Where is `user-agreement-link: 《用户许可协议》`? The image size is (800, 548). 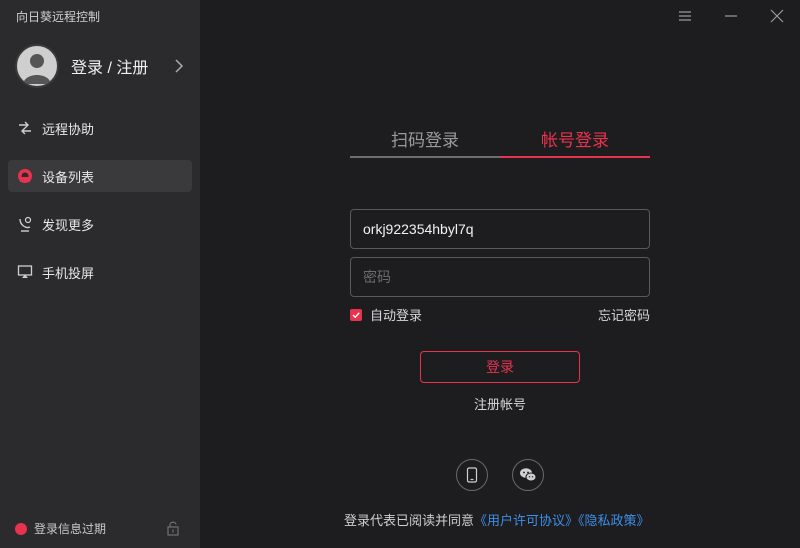 user-agreement-link: 《用户许可协议》 is located at coordinates (526, 520).